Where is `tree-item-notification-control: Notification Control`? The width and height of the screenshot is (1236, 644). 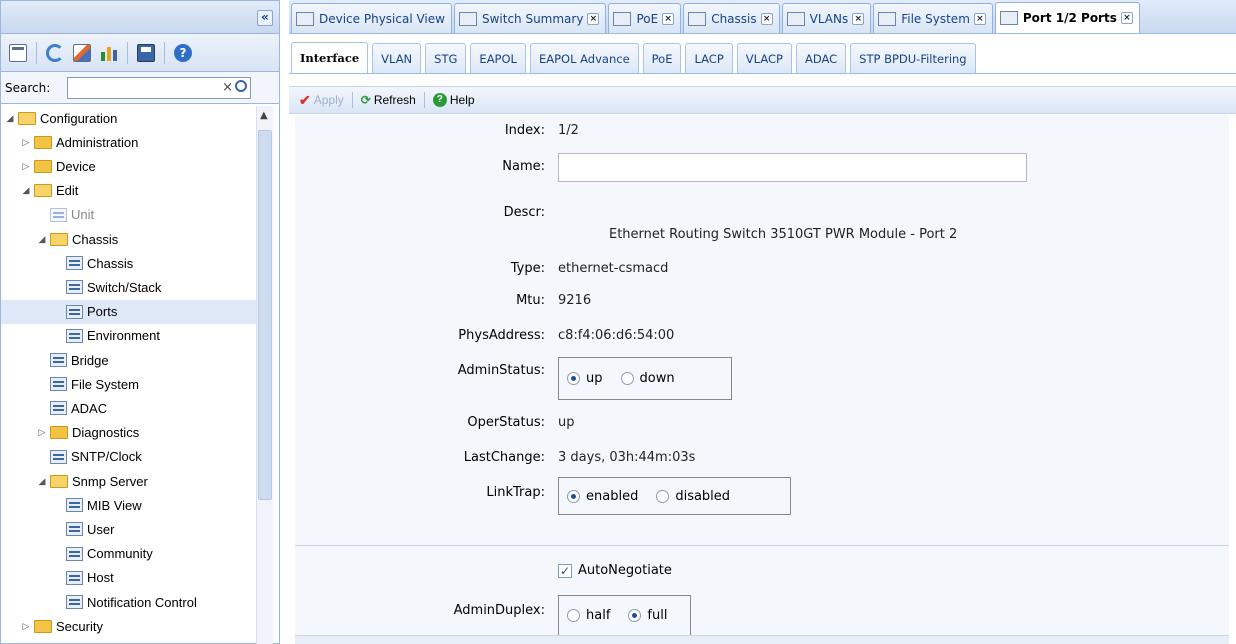
tree-item-notification-control: Notification Control is located at coordinates (129, 602).